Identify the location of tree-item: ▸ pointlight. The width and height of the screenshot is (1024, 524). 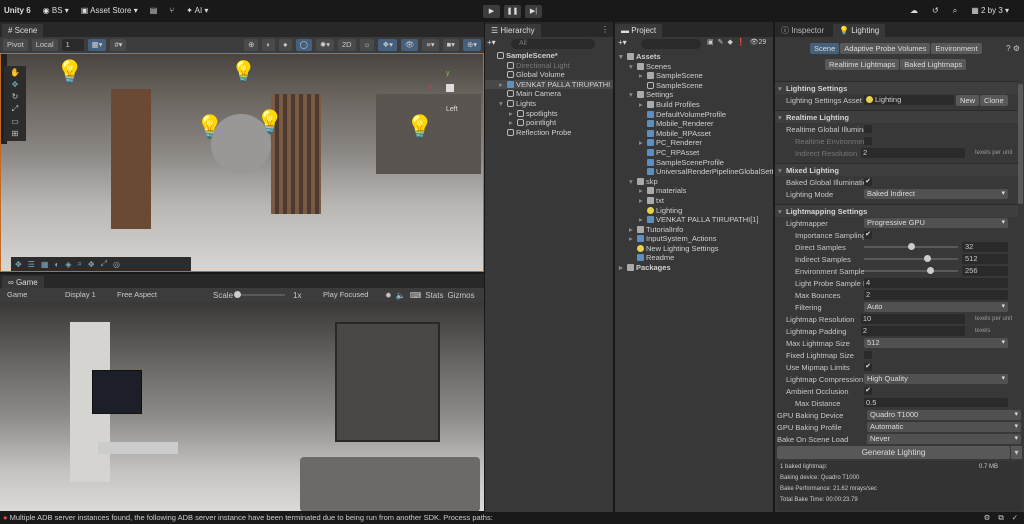
(549, 123).